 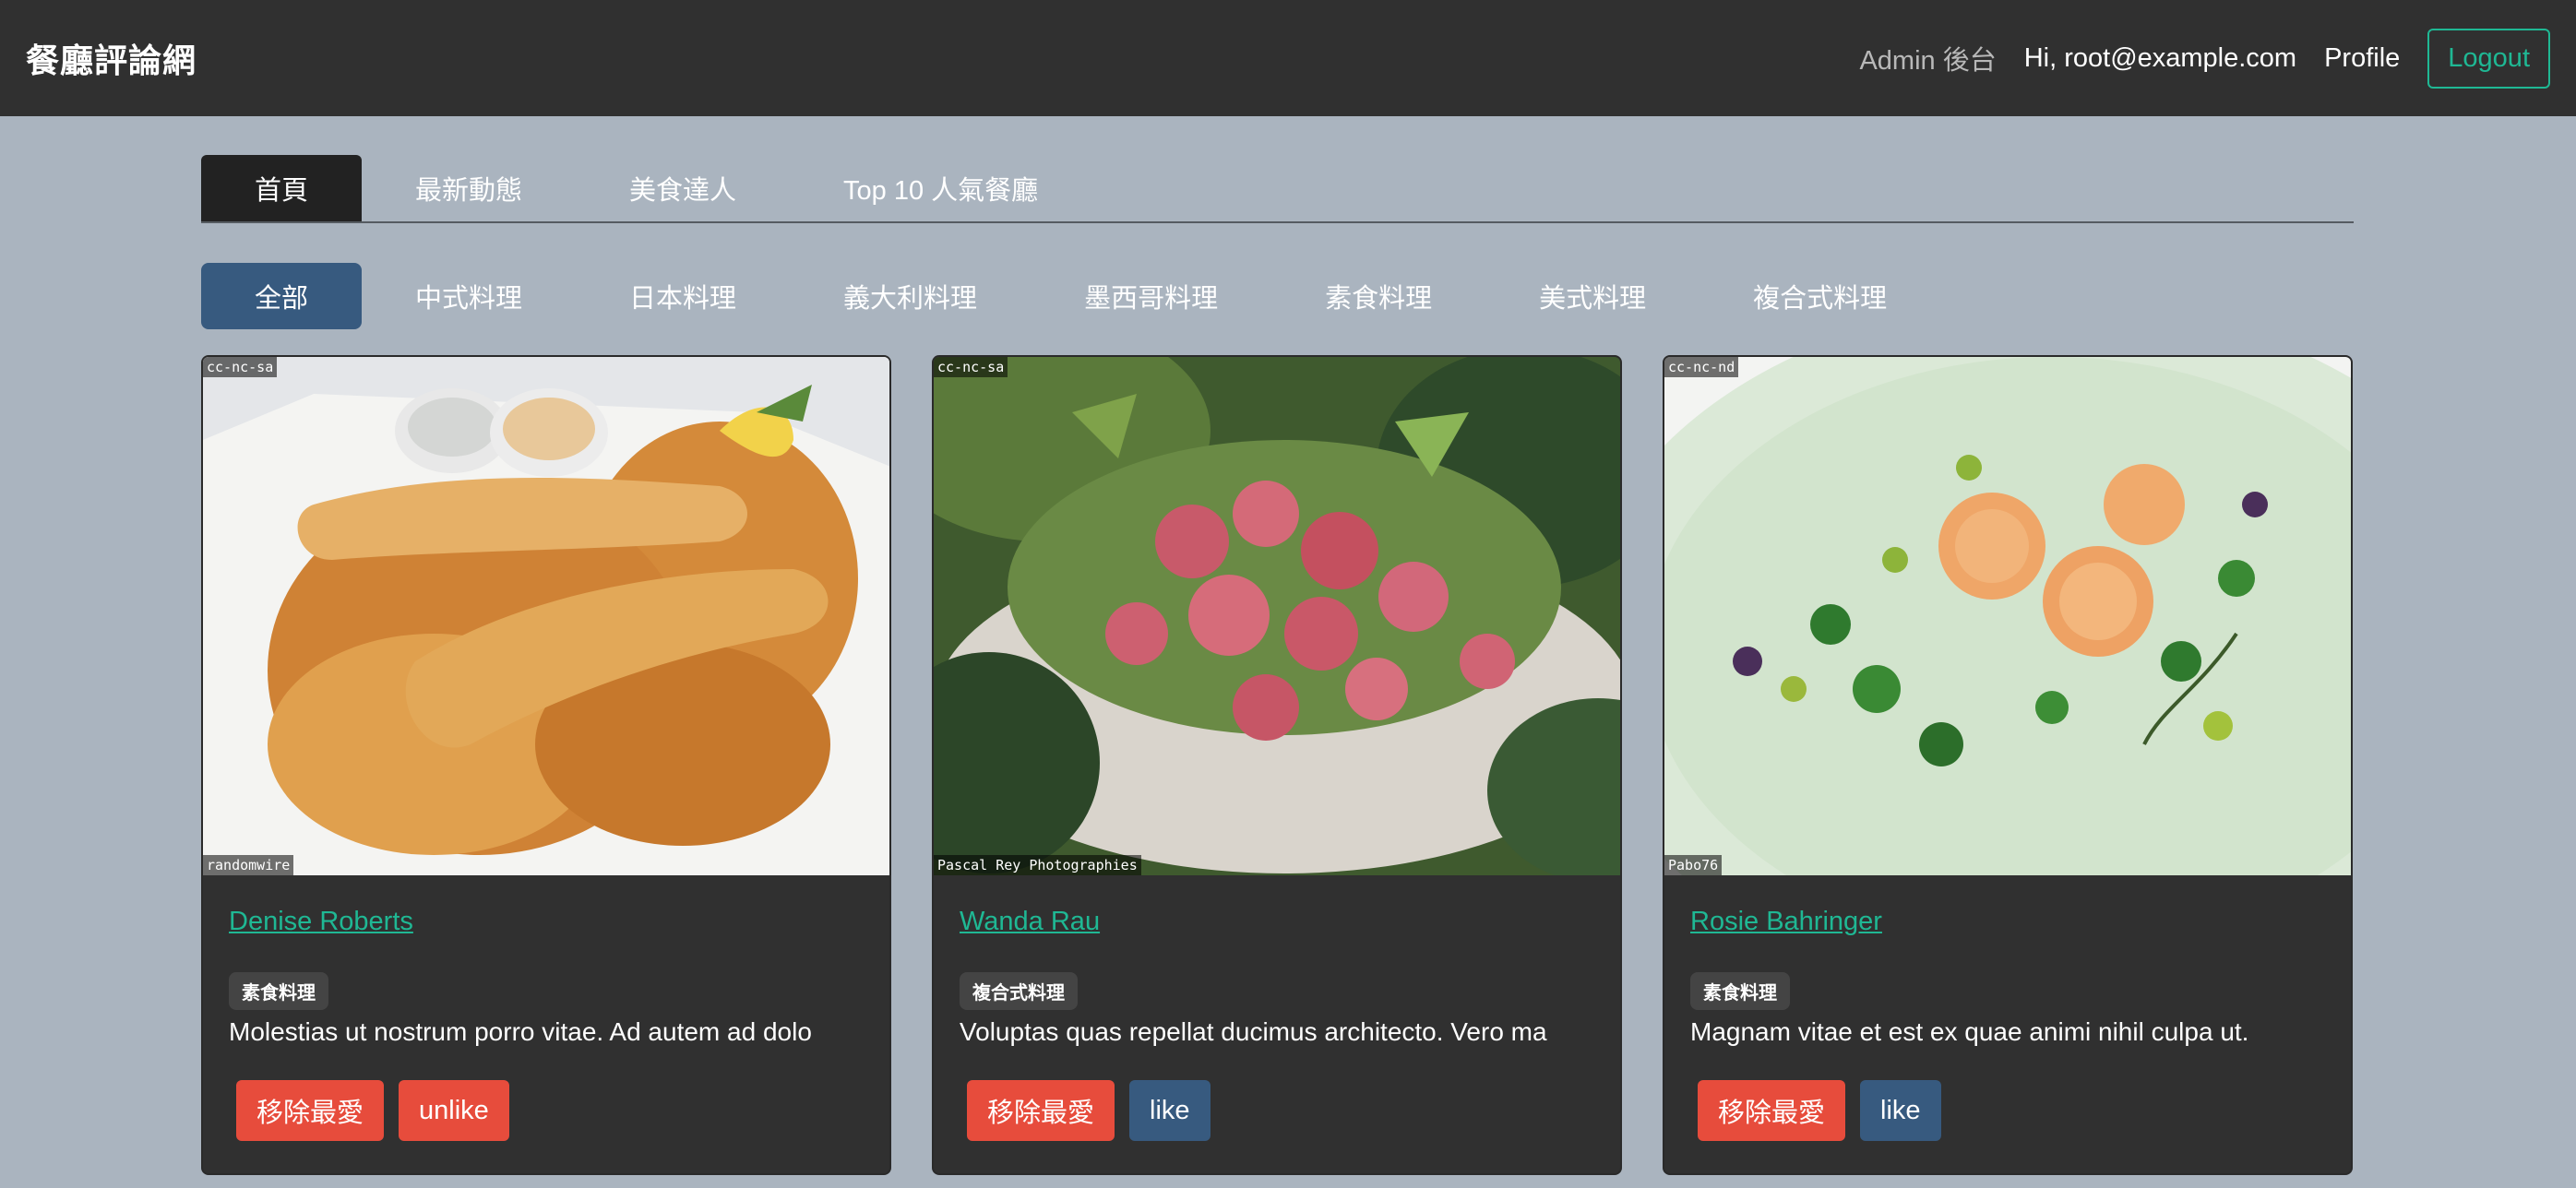 What do you see at coordinates (454, 1110) in the screenshot?
I see `unlike-button: unlike` at bounding box center [454, 1110].